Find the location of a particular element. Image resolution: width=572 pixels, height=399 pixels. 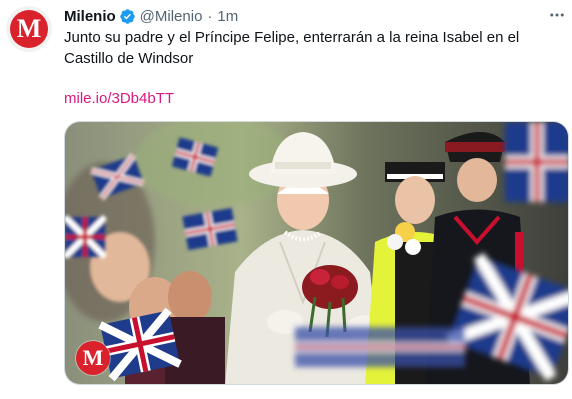

tweet-timestamp: 1m is located at coordinates (227, 16).